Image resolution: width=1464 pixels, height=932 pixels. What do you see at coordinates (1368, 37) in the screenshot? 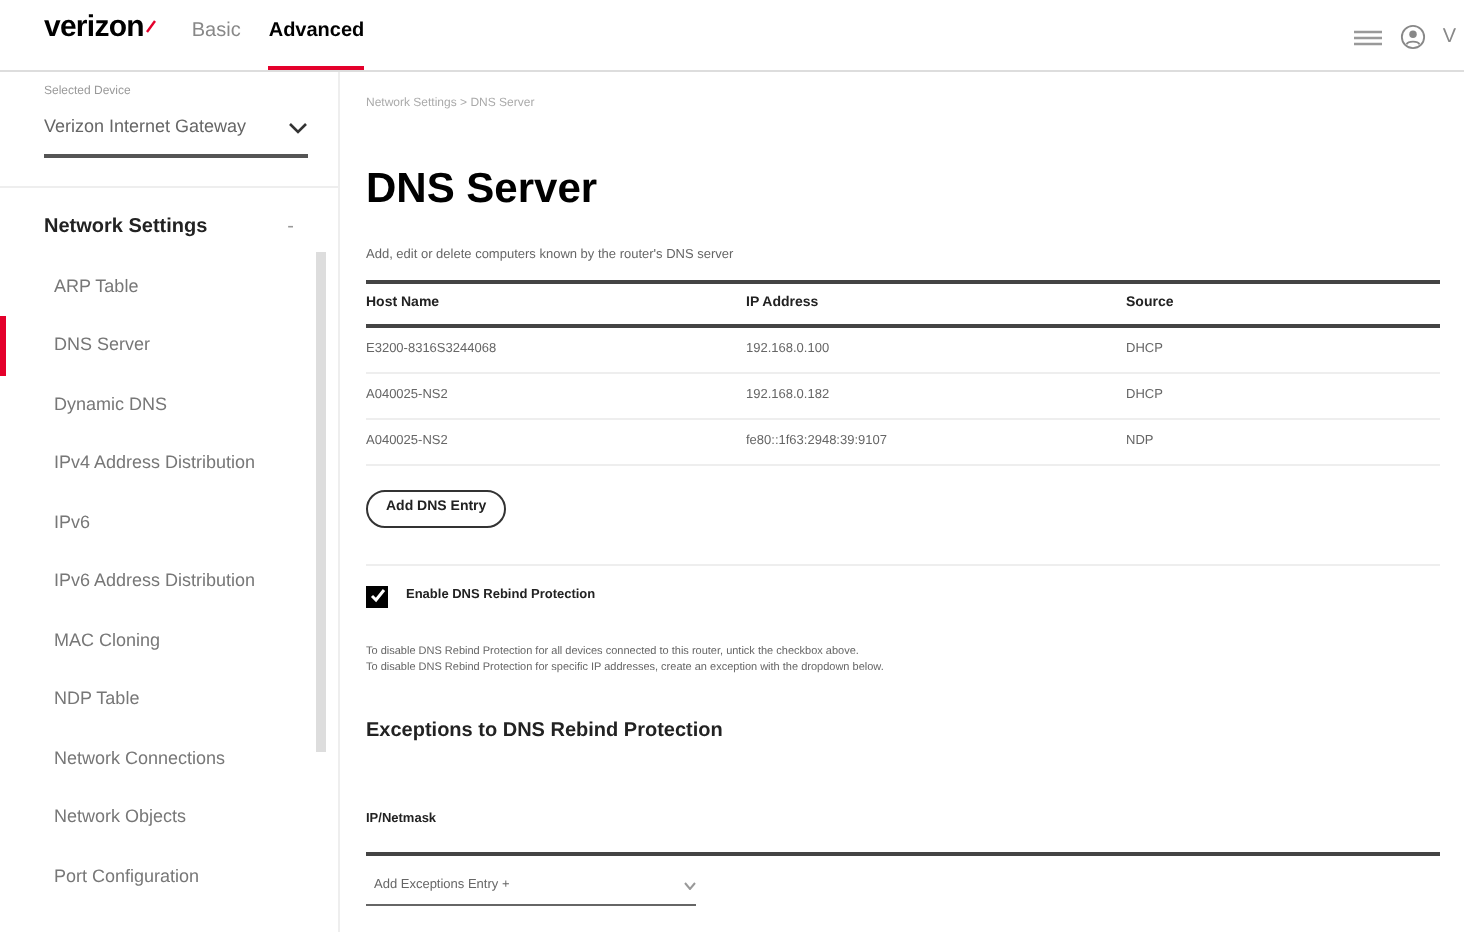
I see `menu-icon` at bounding box center [1368, 37].